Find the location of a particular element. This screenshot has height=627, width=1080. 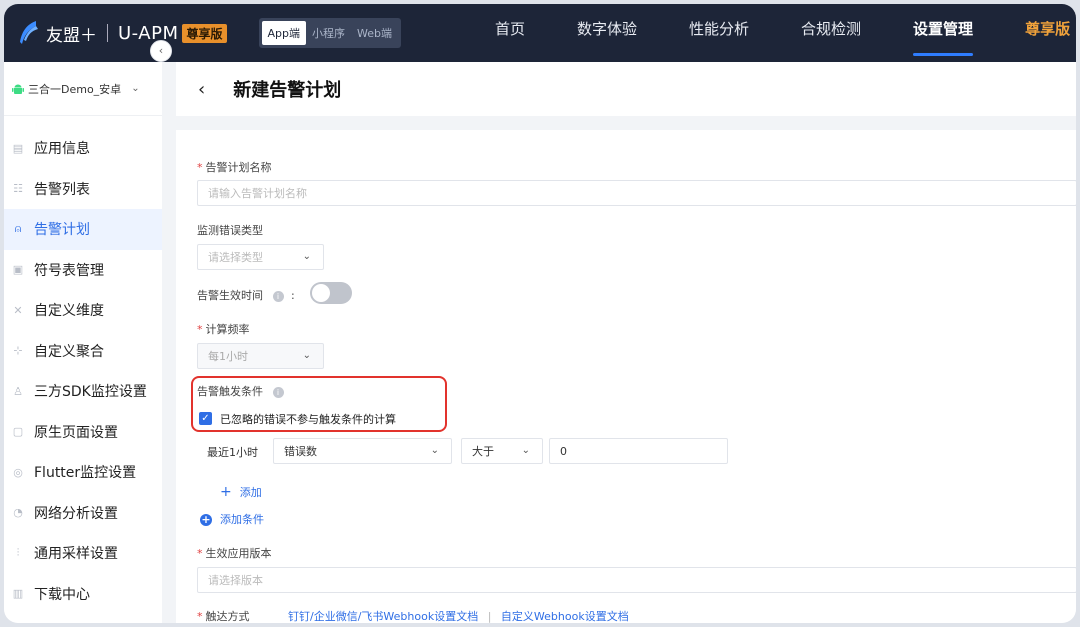

add-condition-button: + 添加条件 is located at coordinates (232, 519).